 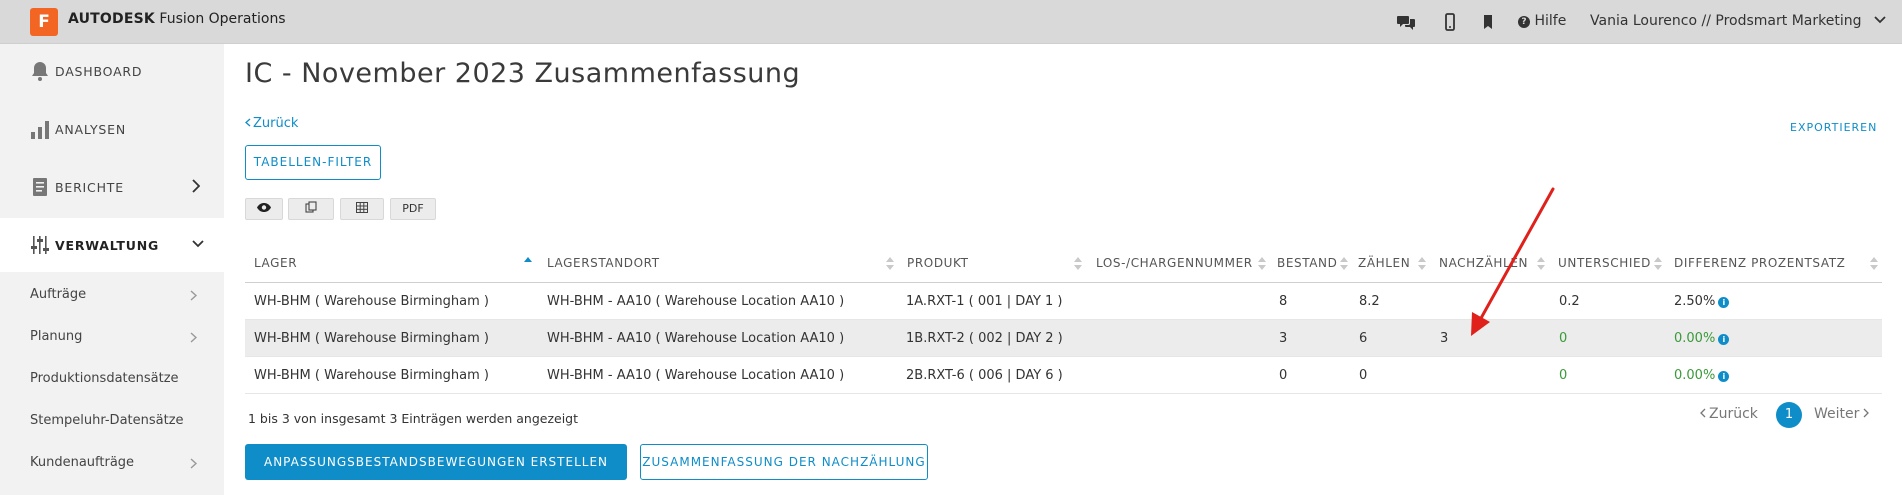 I want to click on sidebar-item-label: DASHBOARD, so click(x=99, y=71).